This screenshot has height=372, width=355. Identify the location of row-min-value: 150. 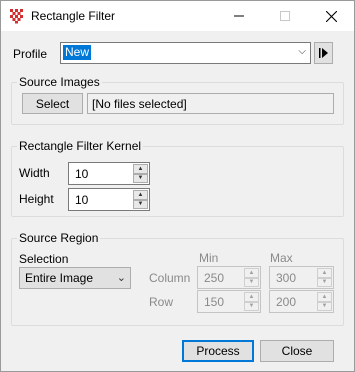
(214, 302).